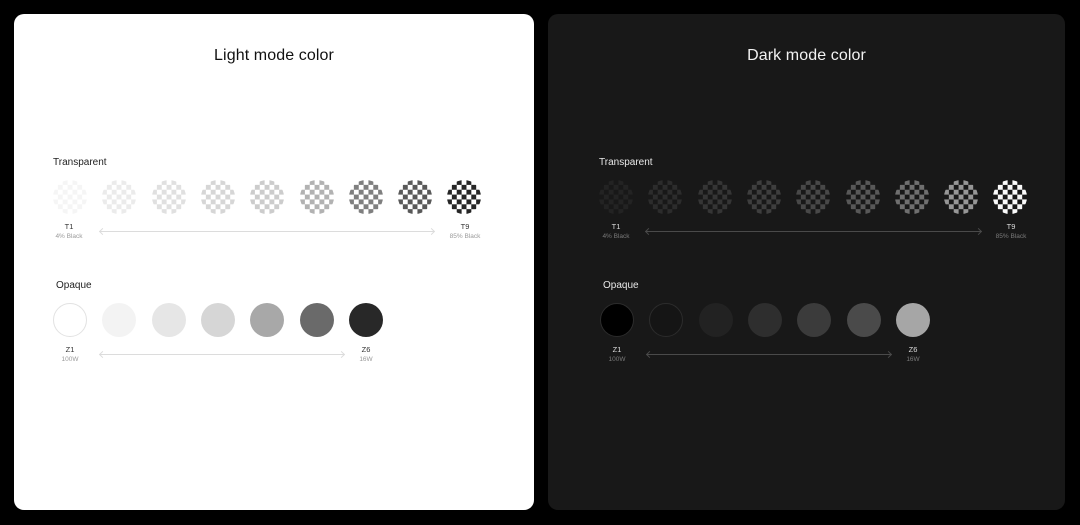 Image resolution: width=1080 pixels, height=525 pixels. I want to click on dark-opaque-end-sub: 16W, so click(913, 359).